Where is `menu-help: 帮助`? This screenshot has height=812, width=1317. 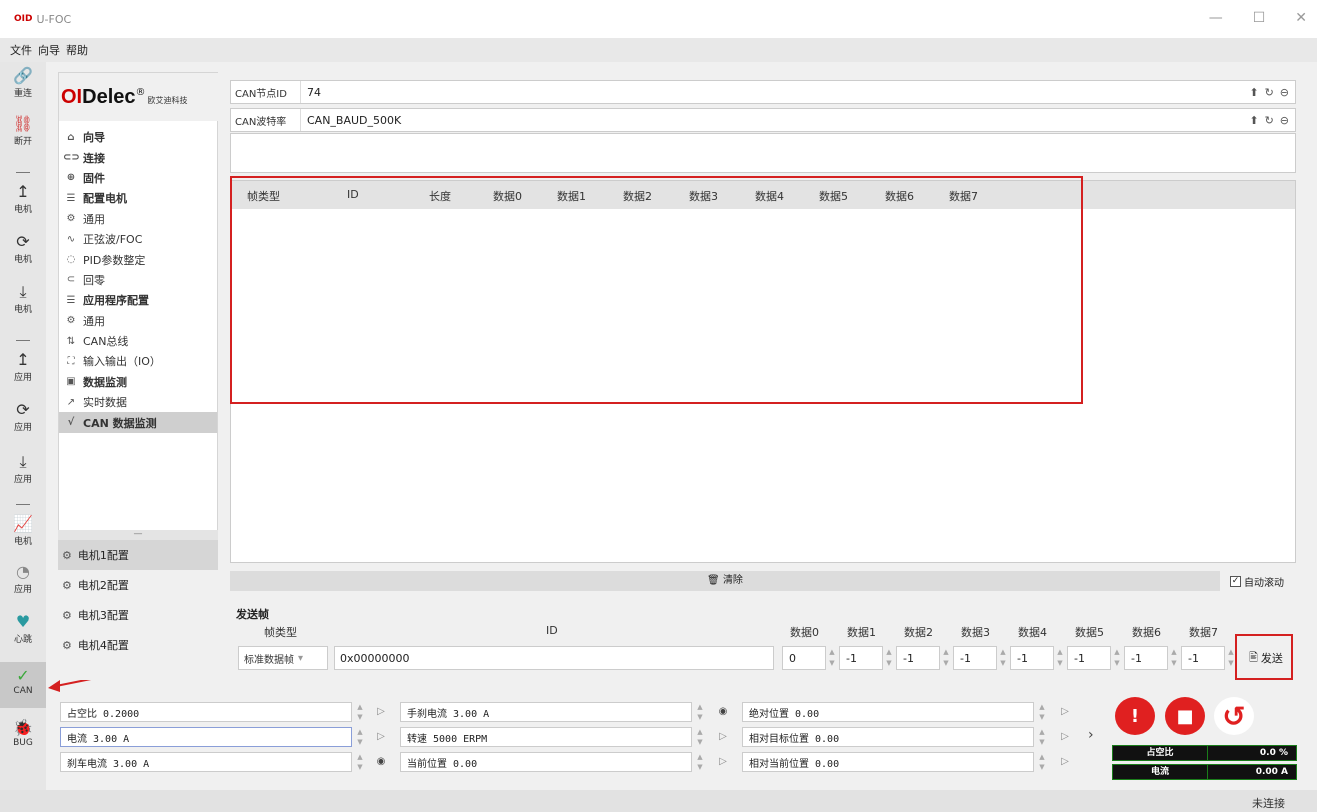
menu-help: 帮助 is located at coordinates (77, 50).